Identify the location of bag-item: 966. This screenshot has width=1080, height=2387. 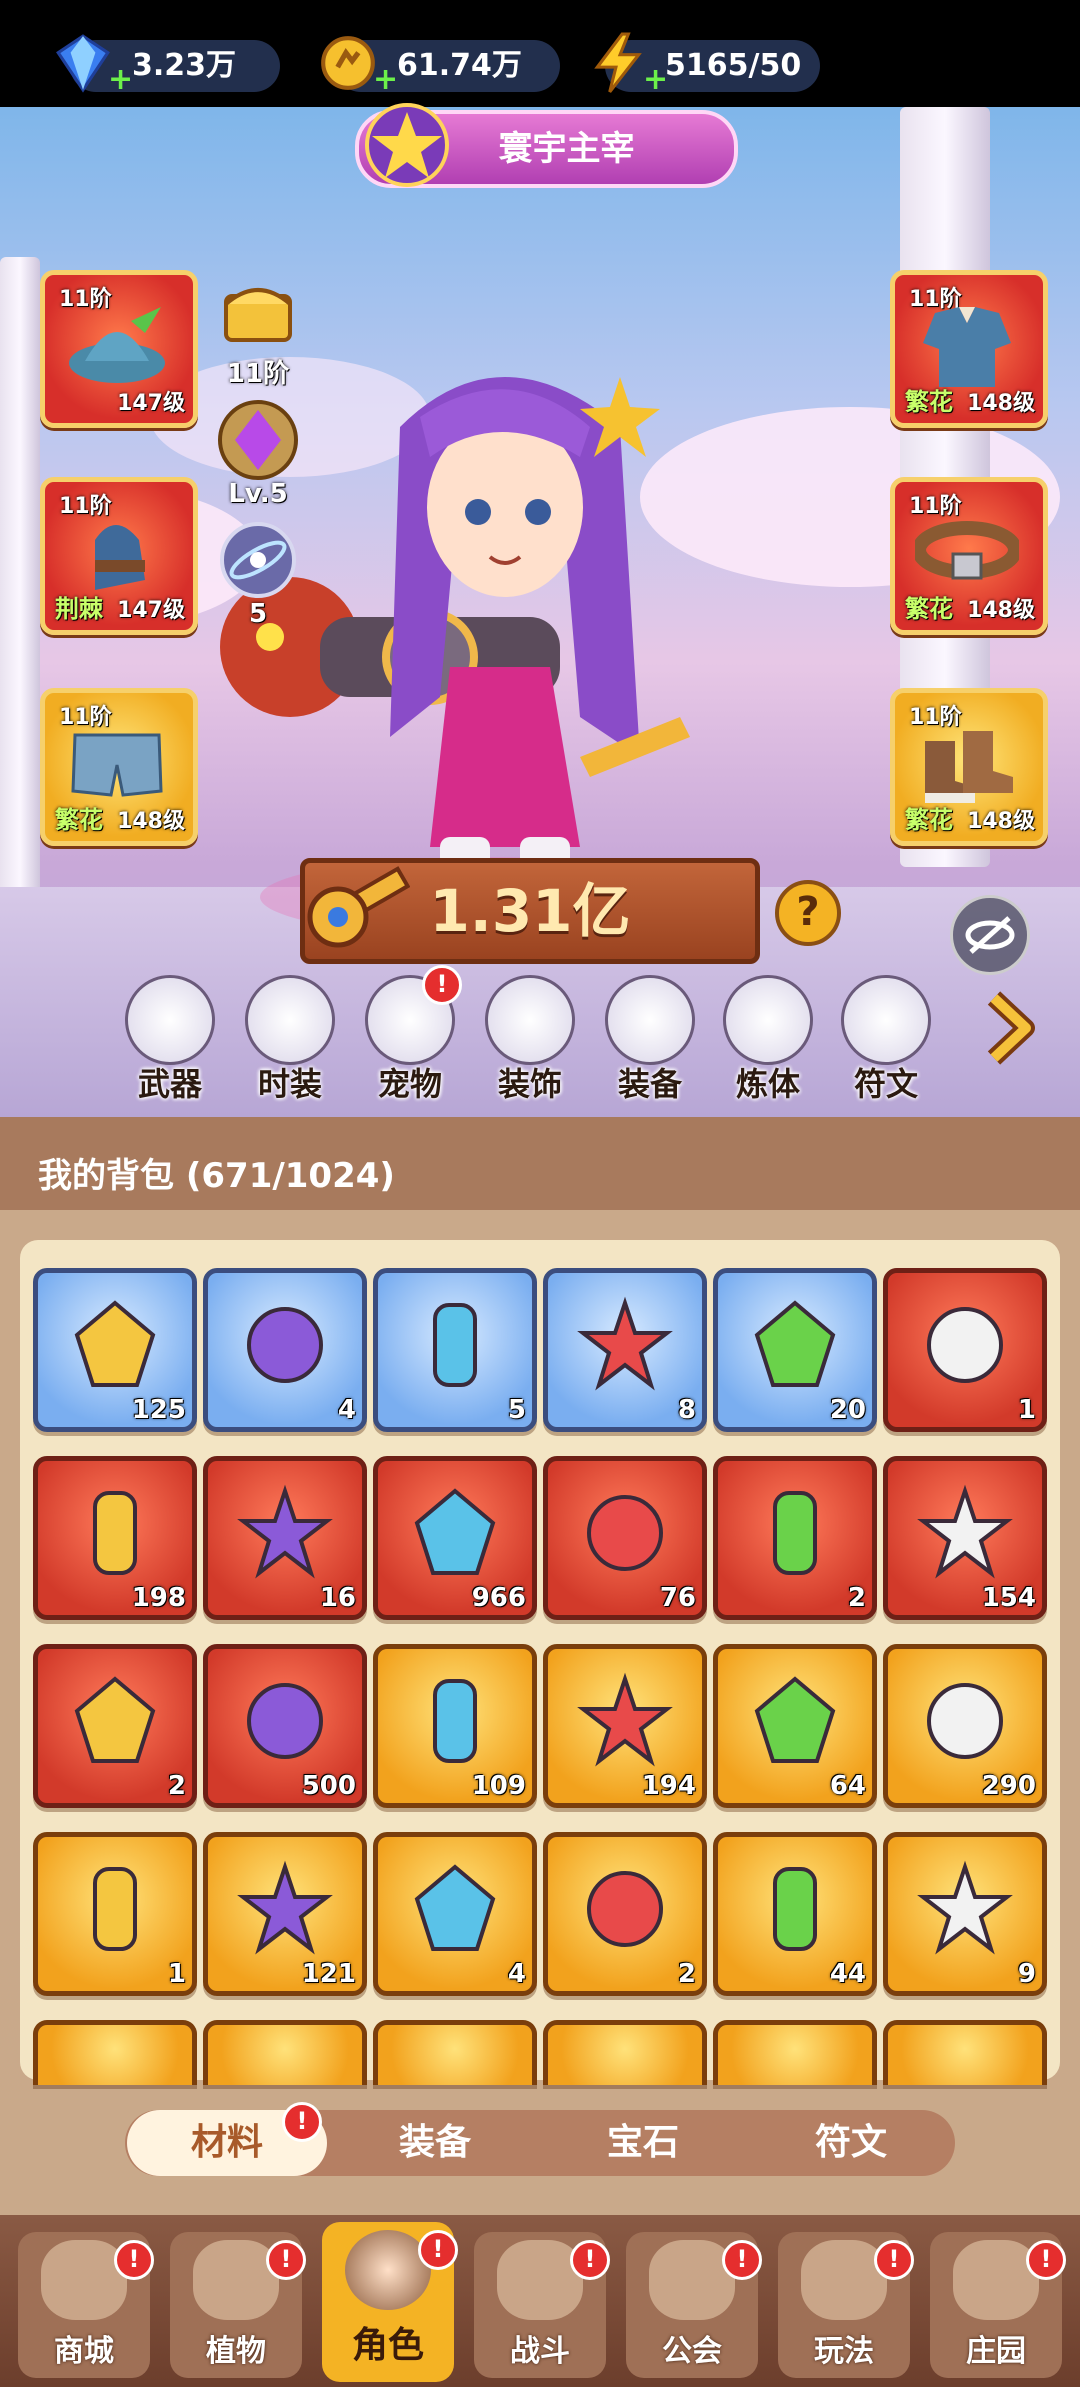
(455, 1538).